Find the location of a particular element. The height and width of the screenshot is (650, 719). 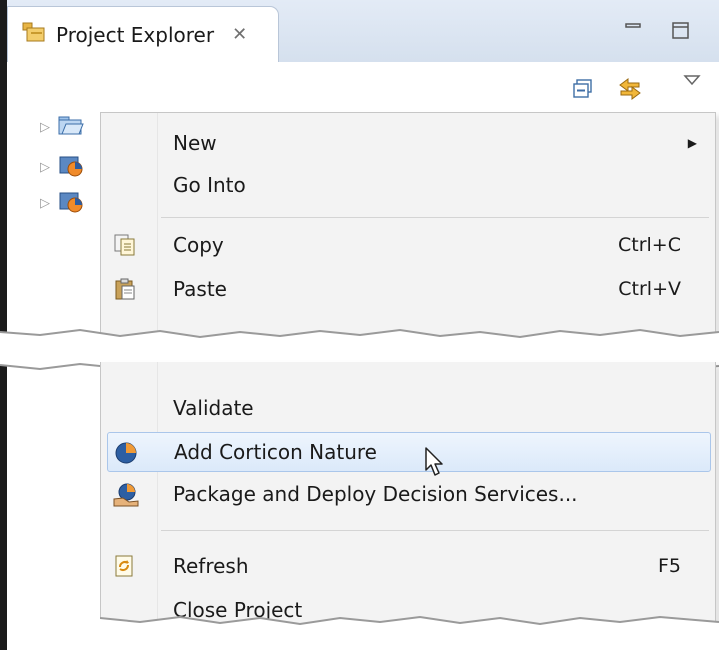

tab-project-explorer: Project Explorer ✕ is located at coordinates (143, 34).